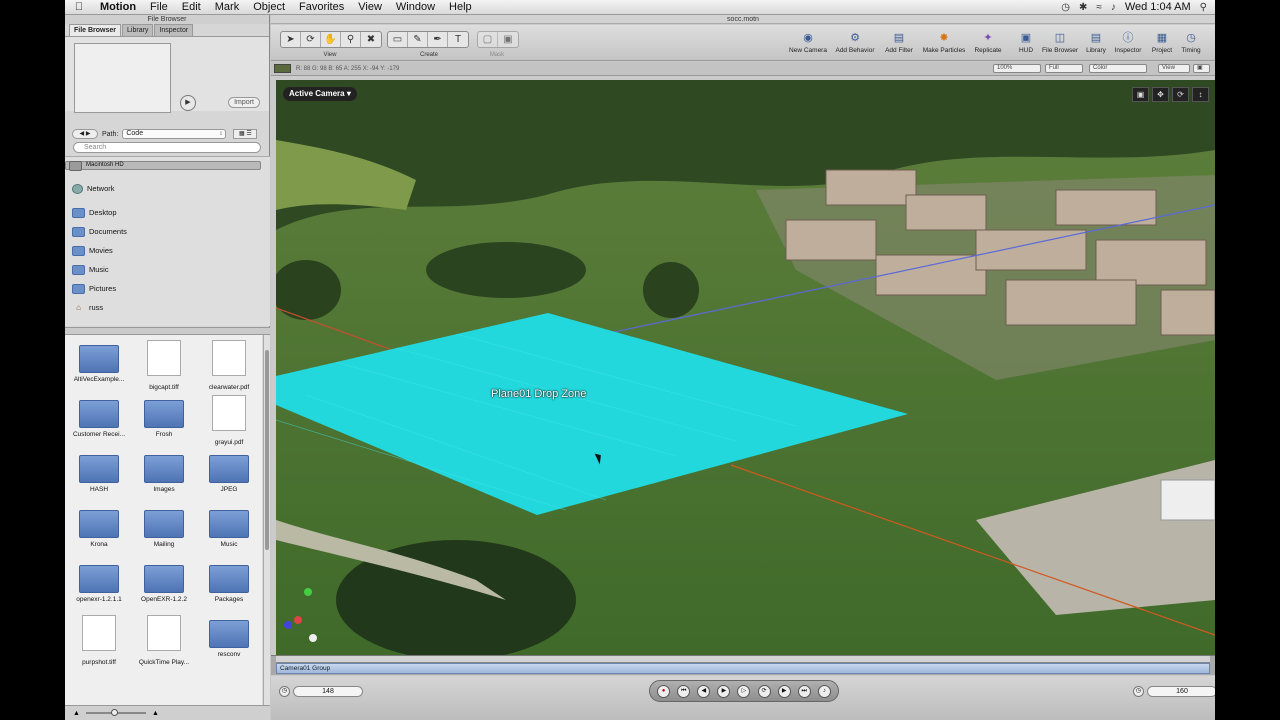 The height and width of the screenshot is (720, 1280). I want to click on menu-app-name: Motion, so click(118, 7).